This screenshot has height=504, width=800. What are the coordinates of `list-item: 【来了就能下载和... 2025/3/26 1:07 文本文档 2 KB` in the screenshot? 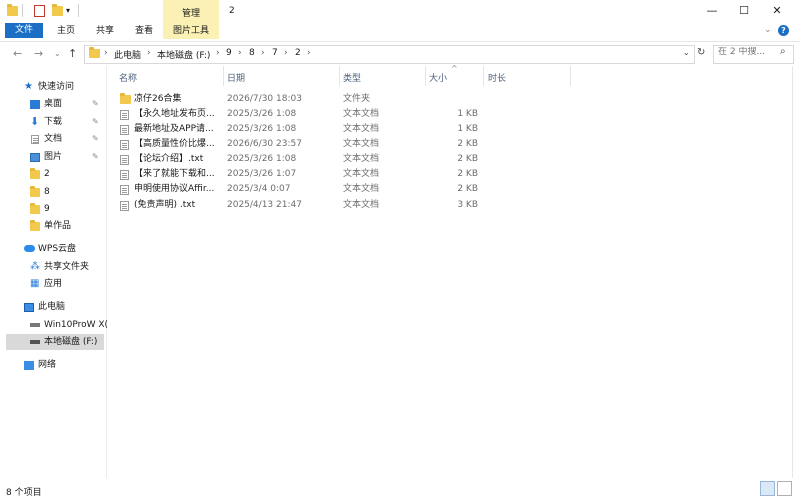 It's located at (382, 174).